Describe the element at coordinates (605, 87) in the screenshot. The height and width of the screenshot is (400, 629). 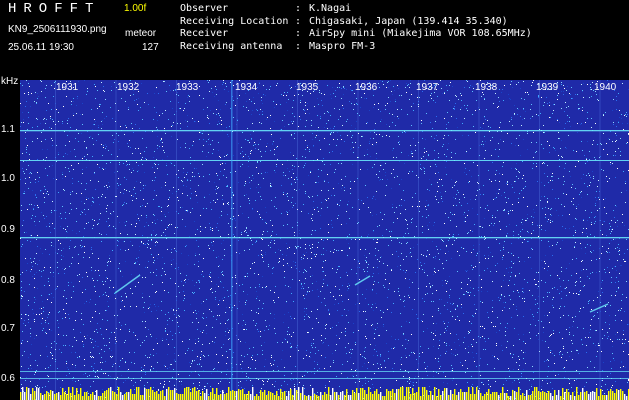
I see `time-tick-label: 1940` at that location.